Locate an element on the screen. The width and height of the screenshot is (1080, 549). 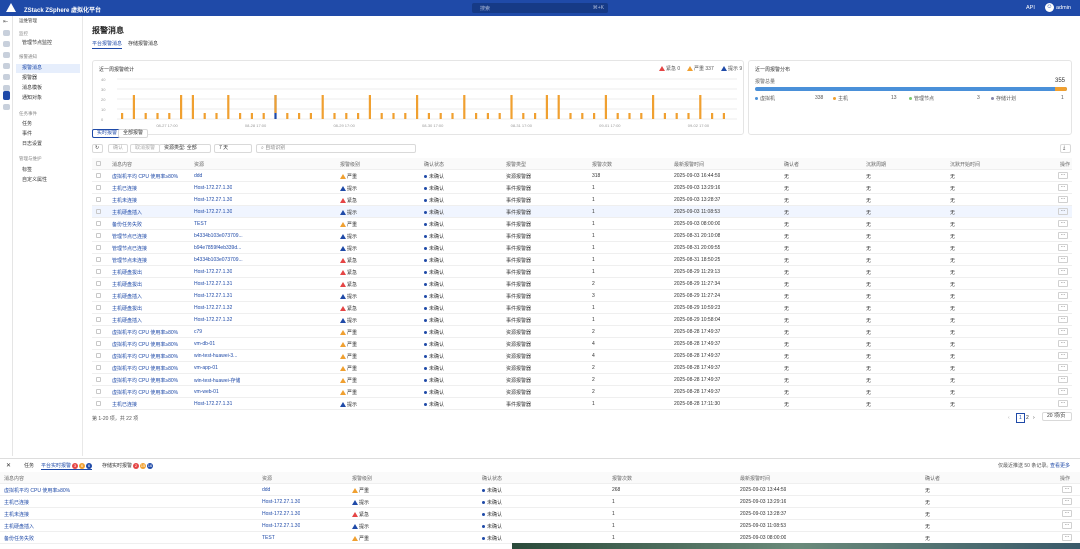
dashboard-icon is located at coordinates (6, 33).